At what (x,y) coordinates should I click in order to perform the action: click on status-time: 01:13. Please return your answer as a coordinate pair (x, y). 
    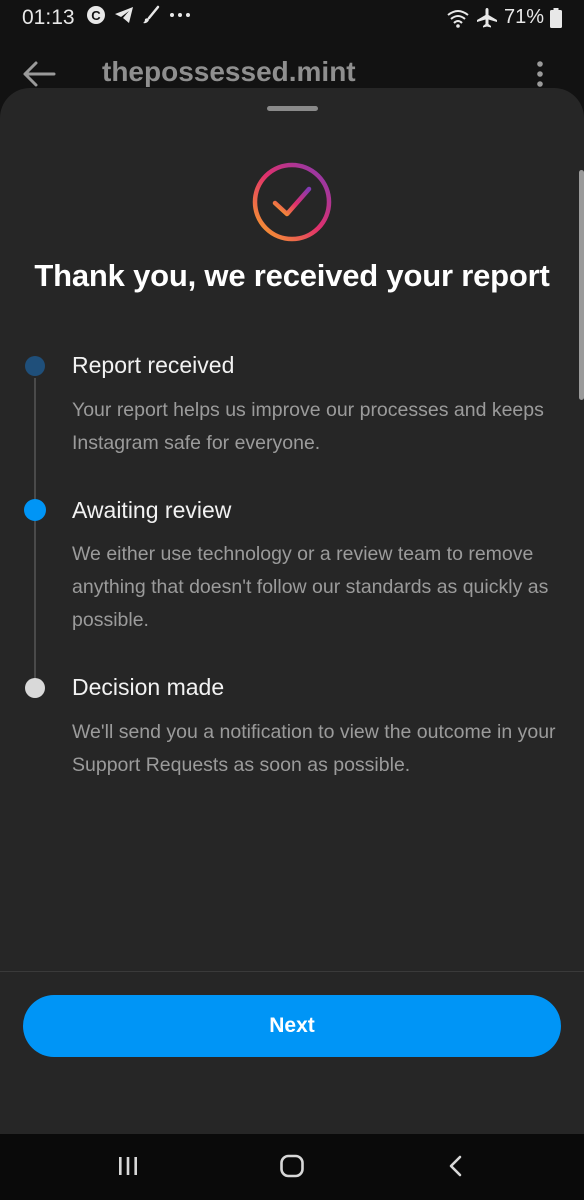
    Looking at the image, I should click on (48, 17).